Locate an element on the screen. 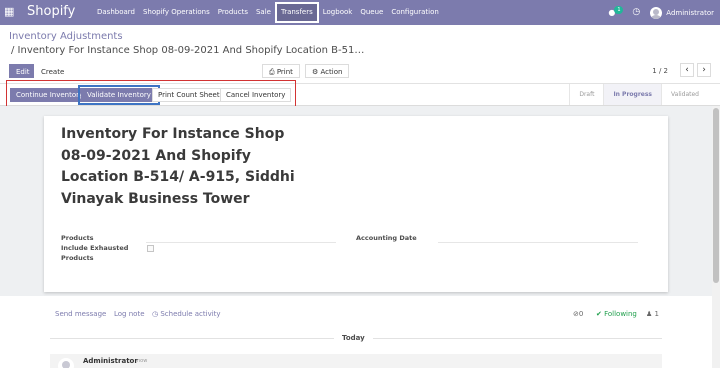  pager-next-button: › is located at coordinates (704, 70).